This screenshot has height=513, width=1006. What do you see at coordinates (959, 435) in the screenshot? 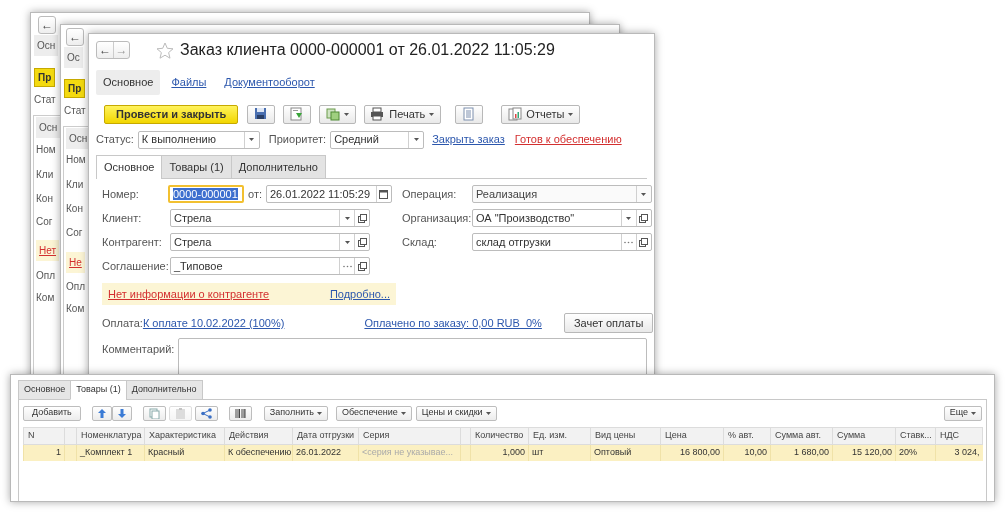
I see `column-header: НДС` at bounding box center [959, 435].